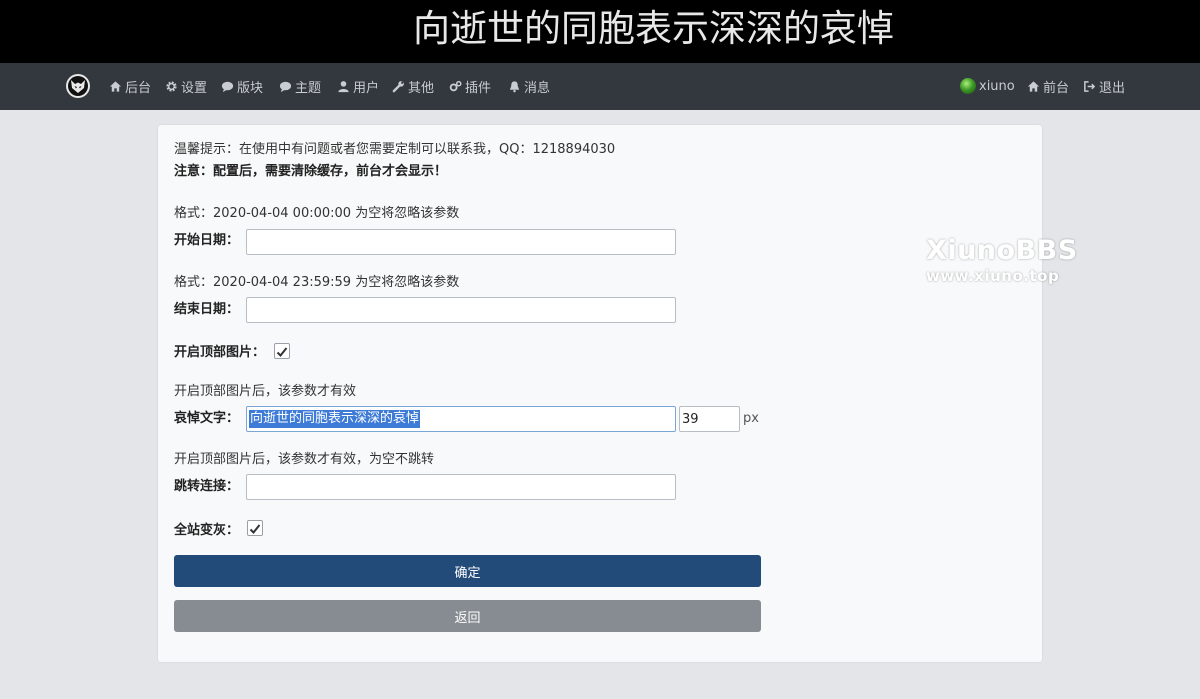 The width and height of the screenshot is (1200, 699). I want to click on nav-label: 插件, so click(478, 88).